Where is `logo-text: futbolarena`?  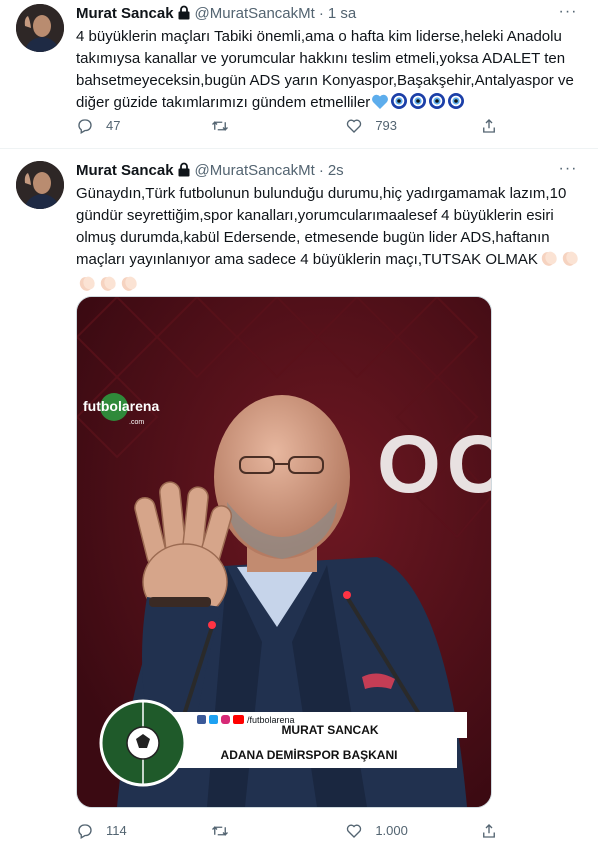
logo-text: futbolarena is located at coordinates (121, 406).